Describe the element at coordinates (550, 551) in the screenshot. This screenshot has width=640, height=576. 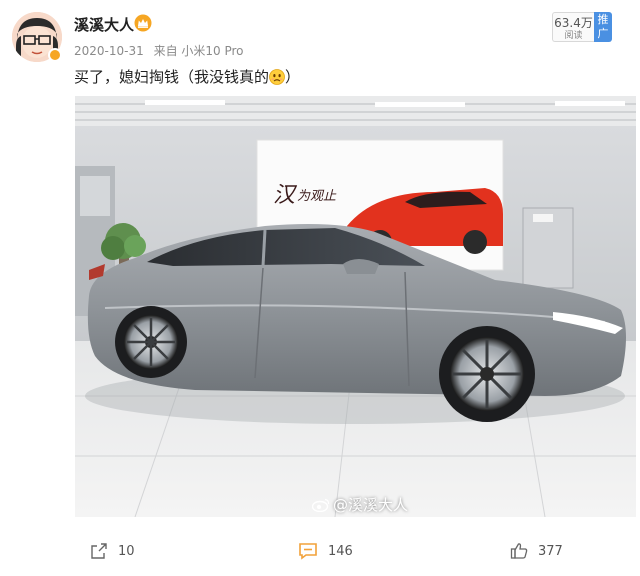
I see `like-count: 377` at that location.